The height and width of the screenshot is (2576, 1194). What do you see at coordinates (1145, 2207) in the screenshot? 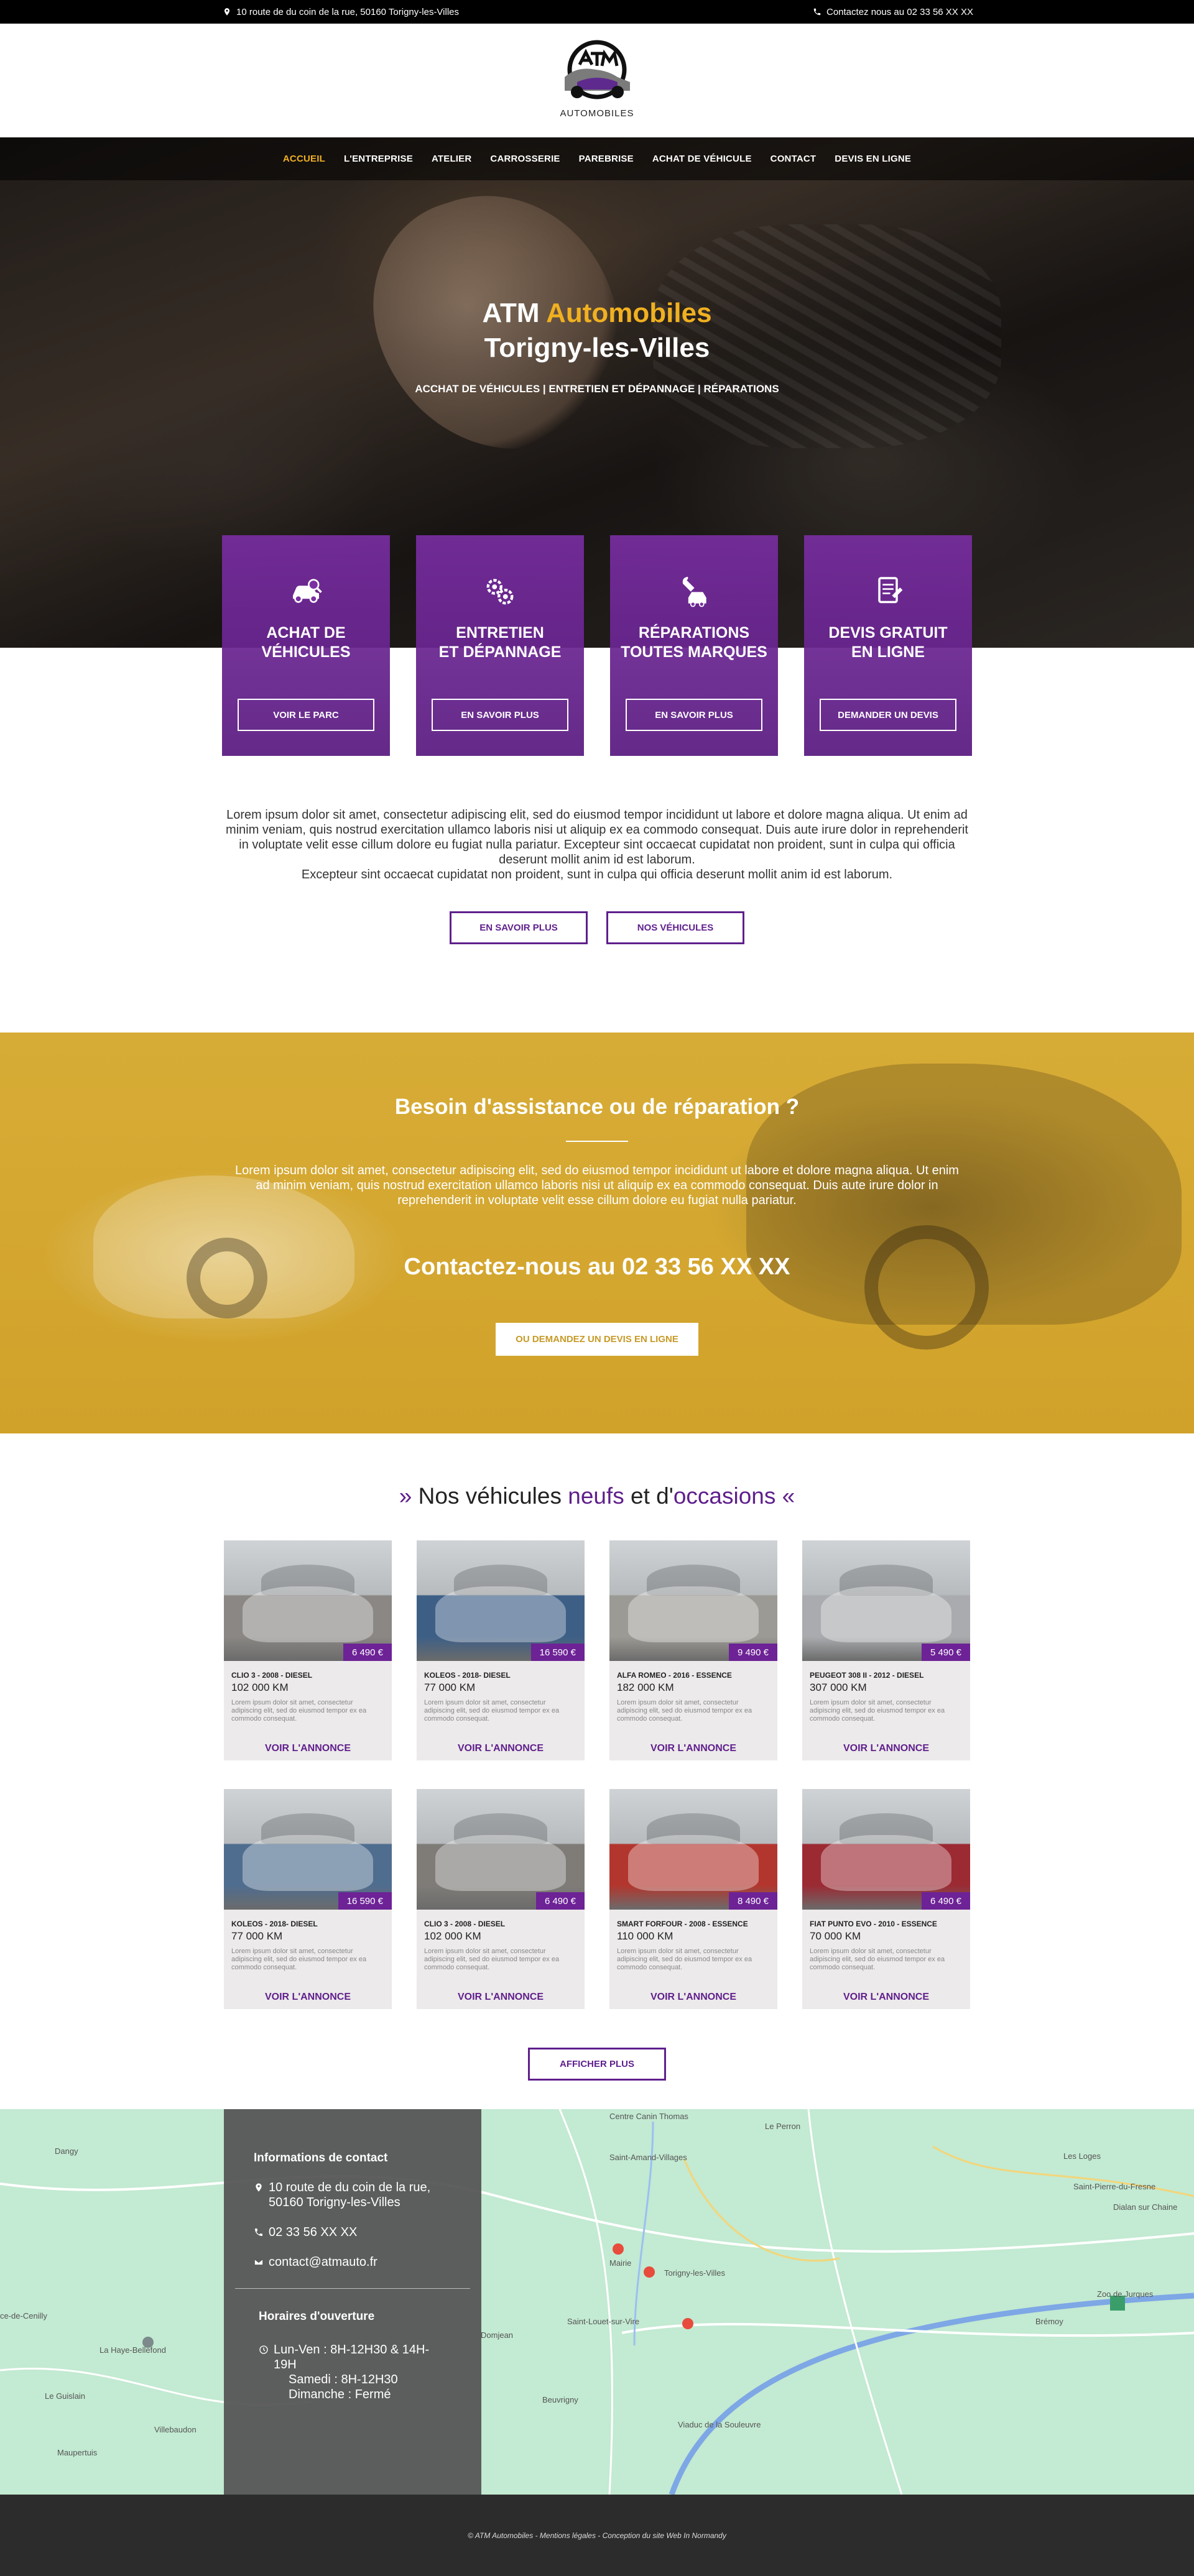
I see `map-label: Dialan sur Chaine` at bounding box center [1145, 2207].